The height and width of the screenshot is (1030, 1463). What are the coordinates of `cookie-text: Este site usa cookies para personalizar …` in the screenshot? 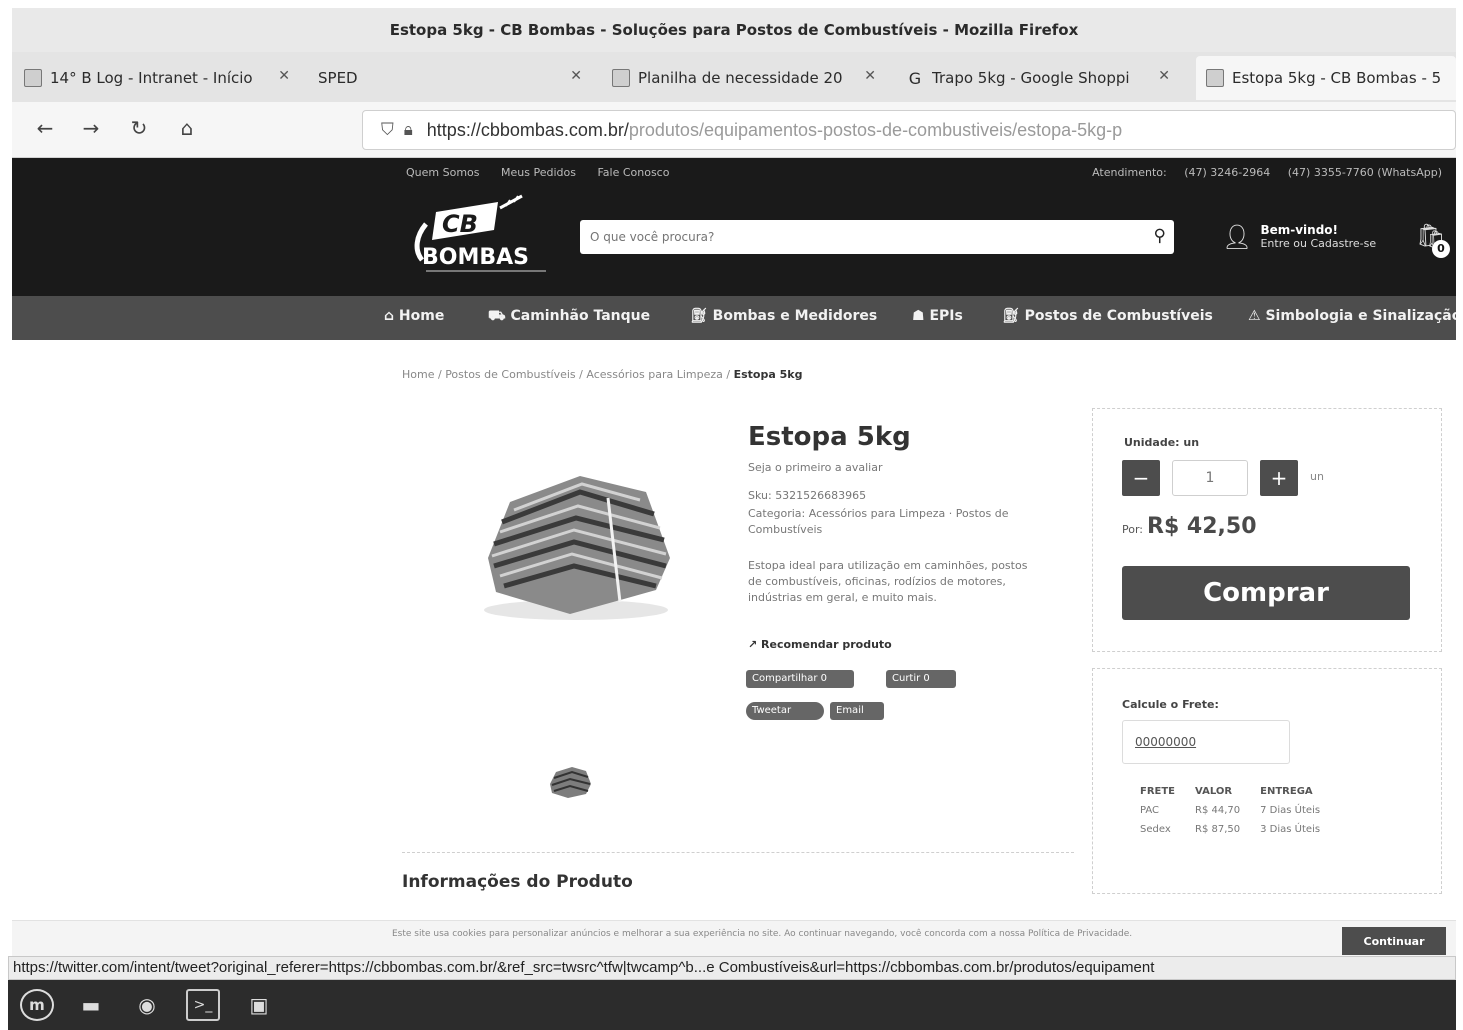 It's located at (762, 934).